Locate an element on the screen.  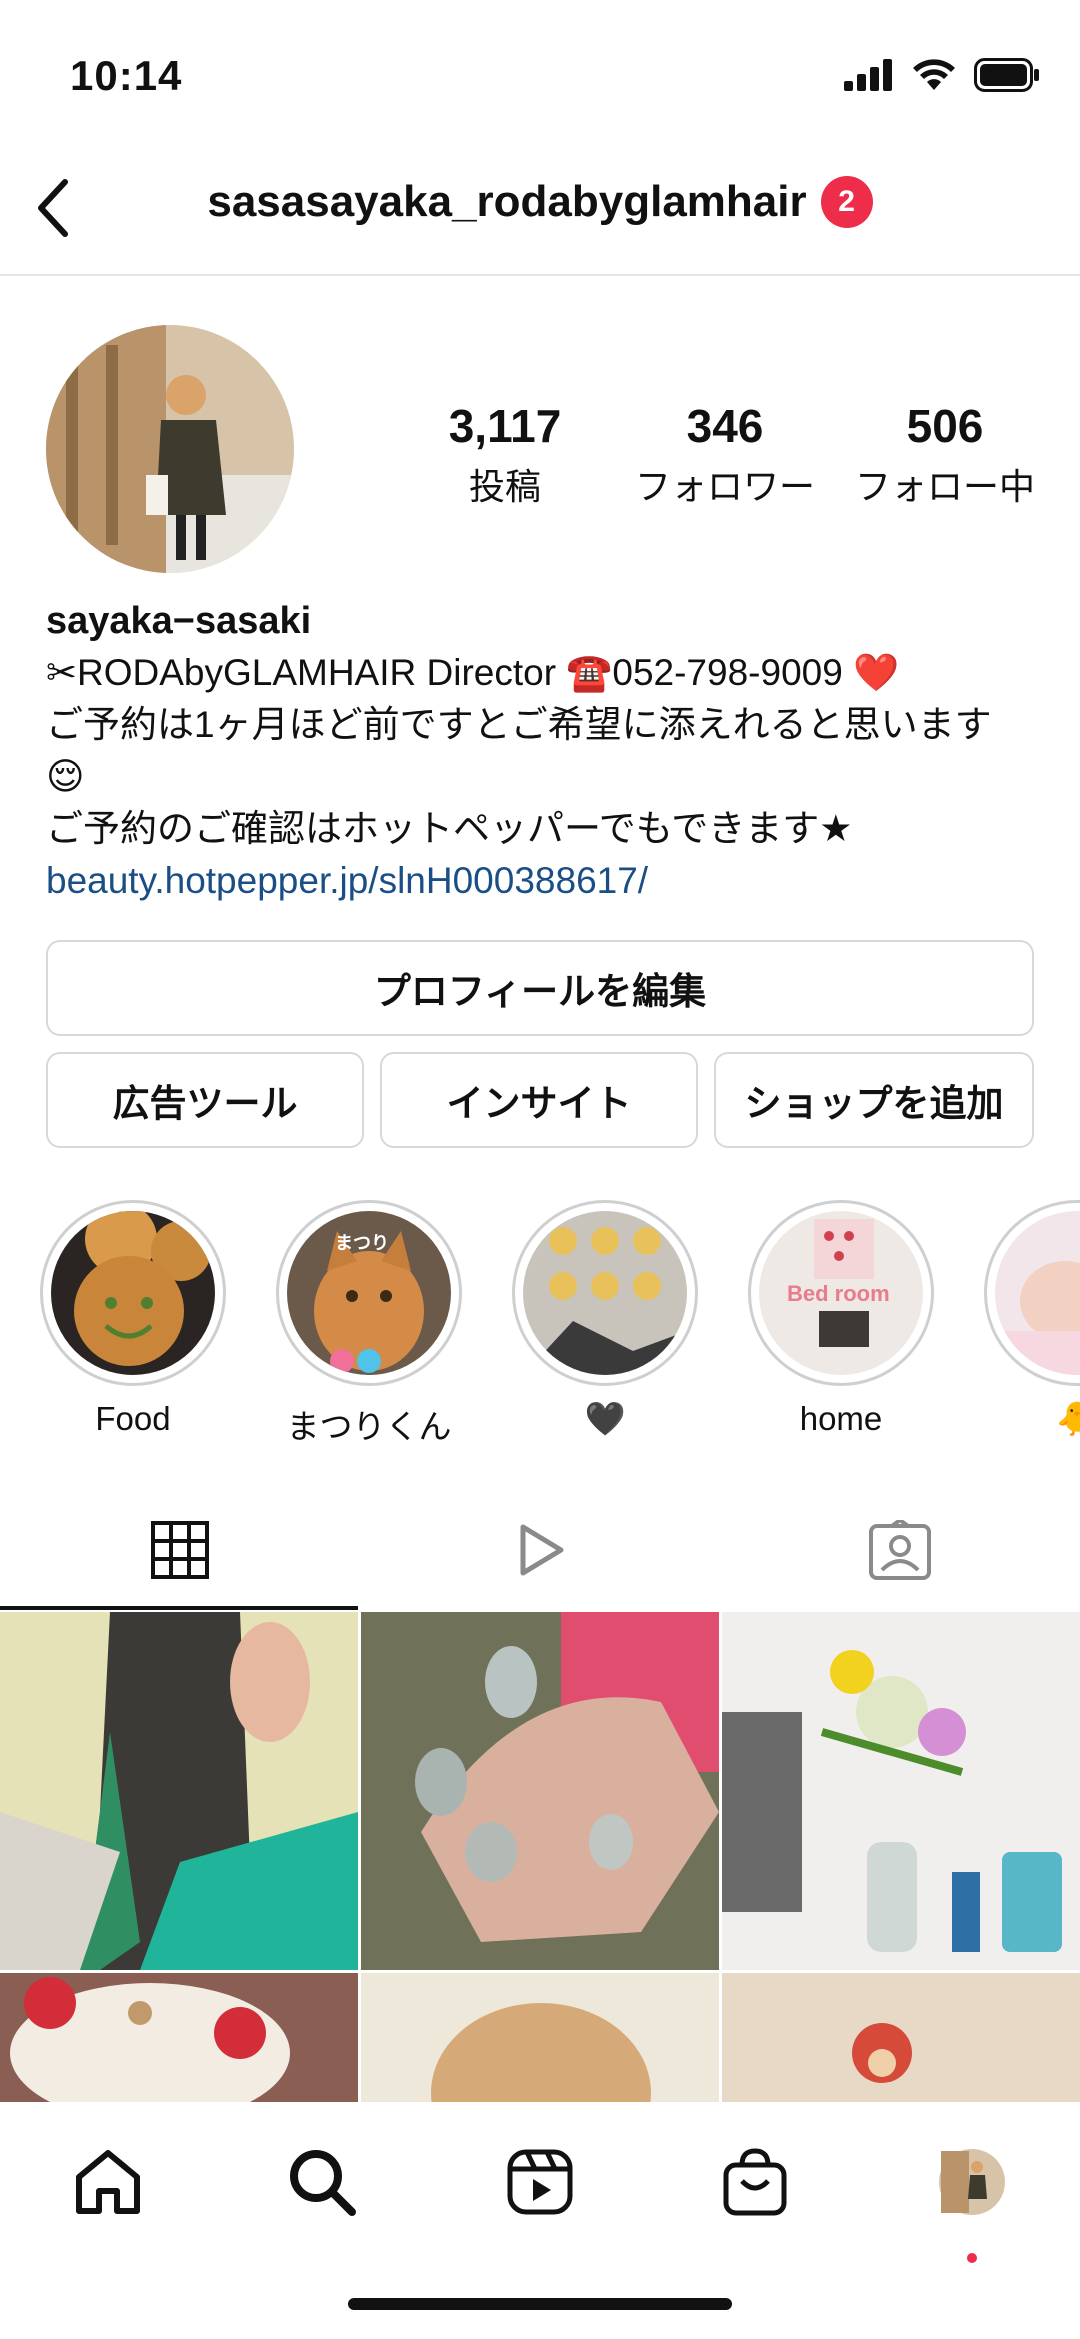
highlight-chick: 🐥 is located at coordinates (1032, 1319).